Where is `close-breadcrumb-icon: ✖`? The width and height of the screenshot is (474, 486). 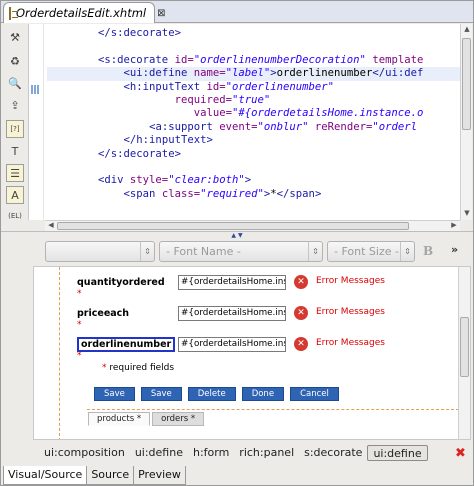
close-breadcrumb-icon: ✖ is located at coordinates (460, 453).